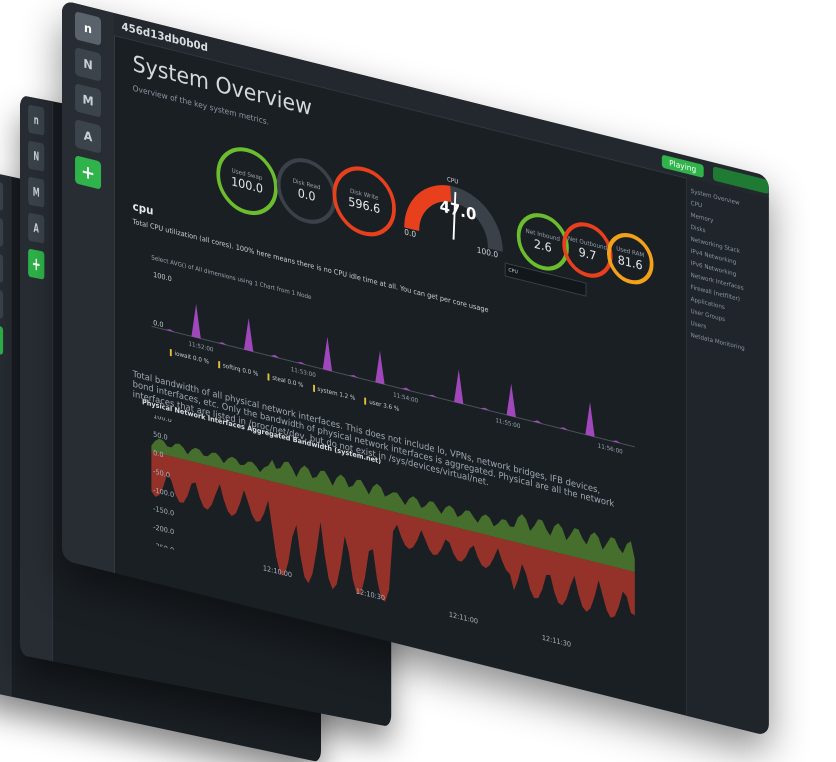 Image resolution: width=836 pixels, height=762 pixels. What do you see at coordinates (264, 286) in the screenshot?
I see `toolbar-charts: 1 Chart` at bounding box center [264, 286].